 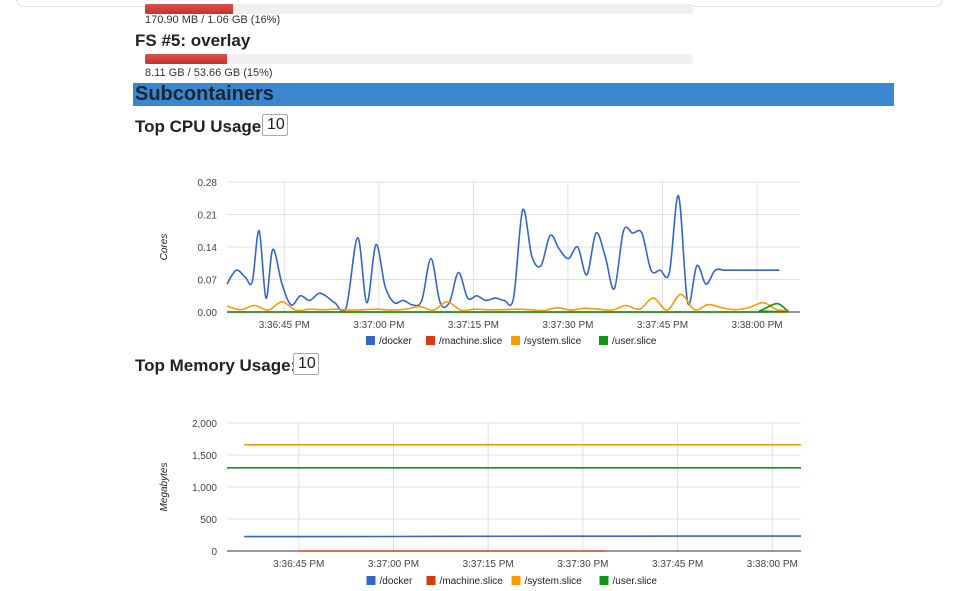 I want to click on y-tick-label: 2,000, so click(x=204, y=424).